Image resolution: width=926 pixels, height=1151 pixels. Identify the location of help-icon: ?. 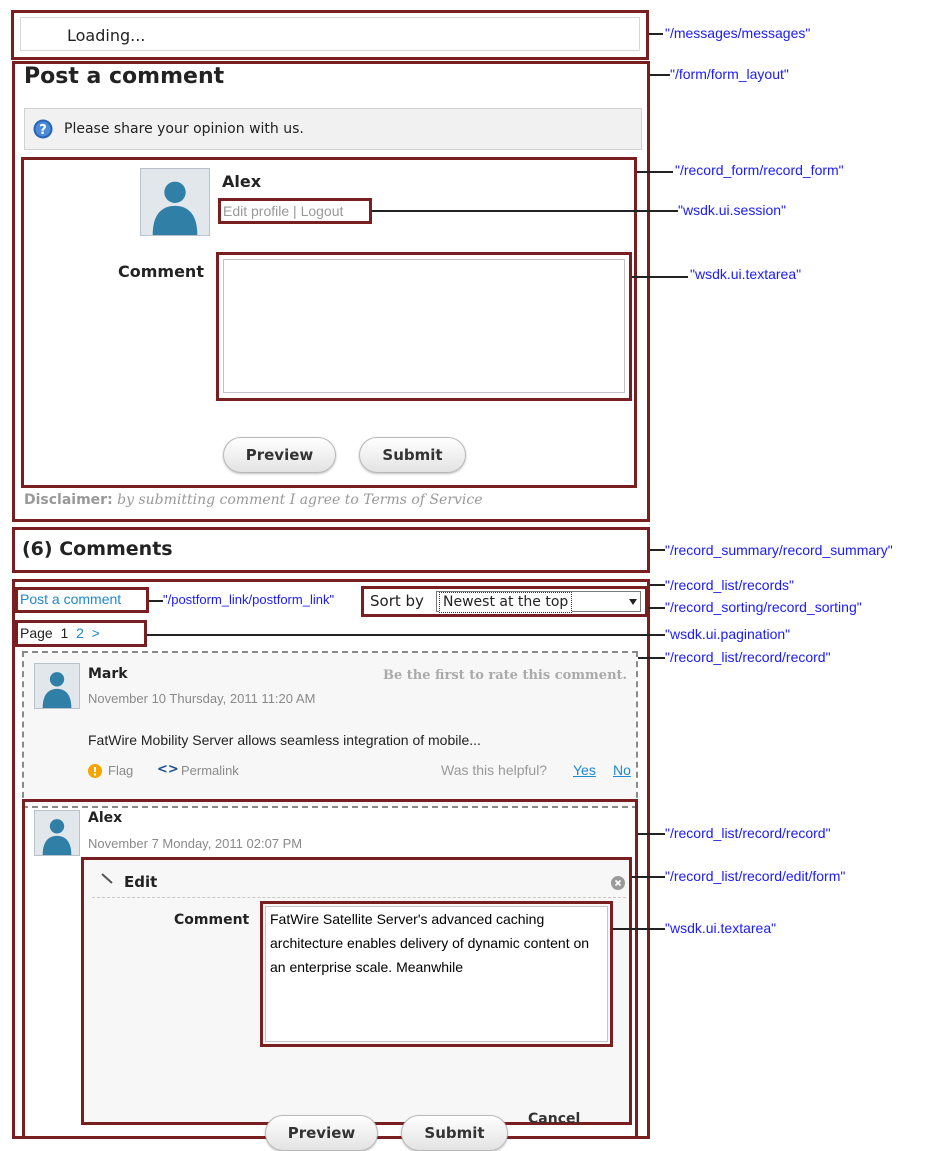
(43, 129).